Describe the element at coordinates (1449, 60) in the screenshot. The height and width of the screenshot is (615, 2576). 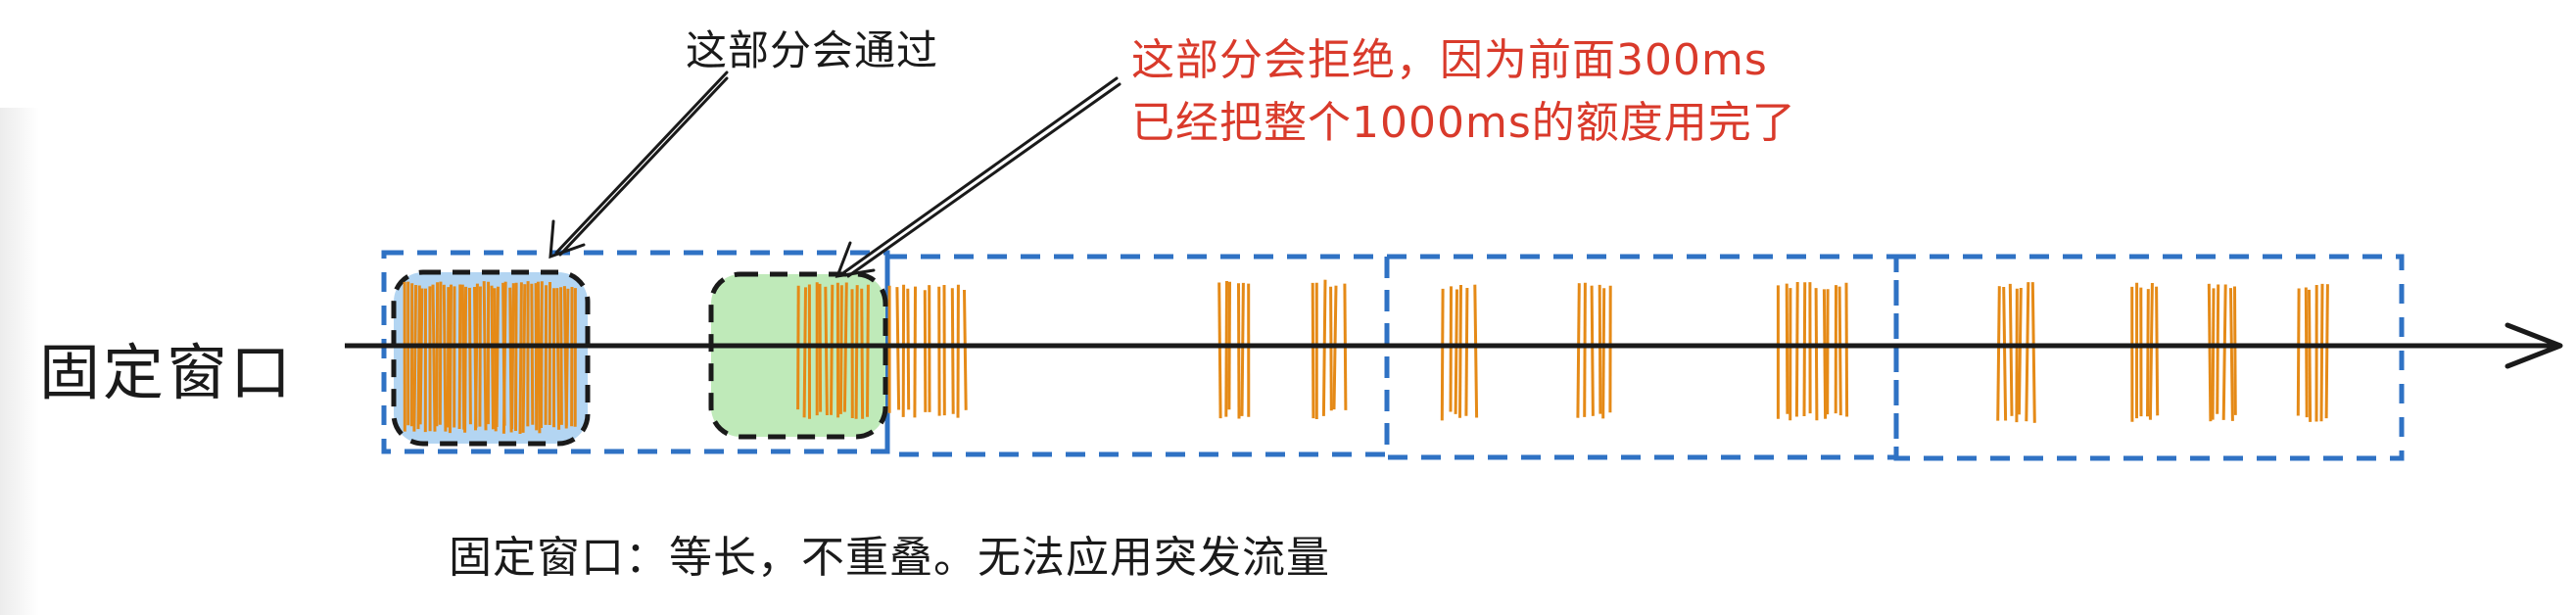
I see `reject-annotation-line-1: 这部分会拒绝，因为前面300ms` at that location.